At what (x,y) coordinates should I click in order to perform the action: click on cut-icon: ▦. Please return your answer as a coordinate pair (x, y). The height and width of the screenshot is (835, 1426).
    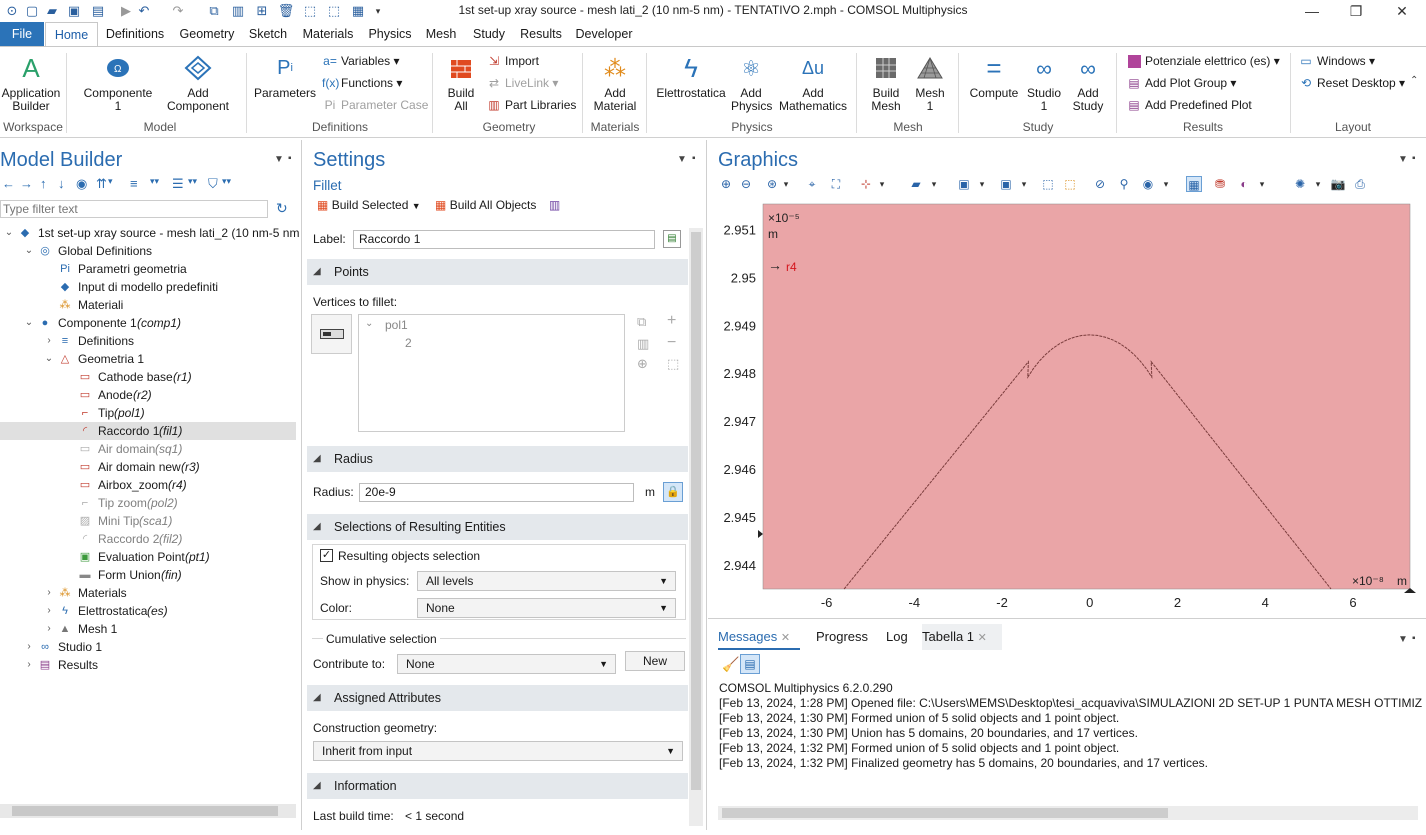
    Looking at the image, I should click on (358, 11).